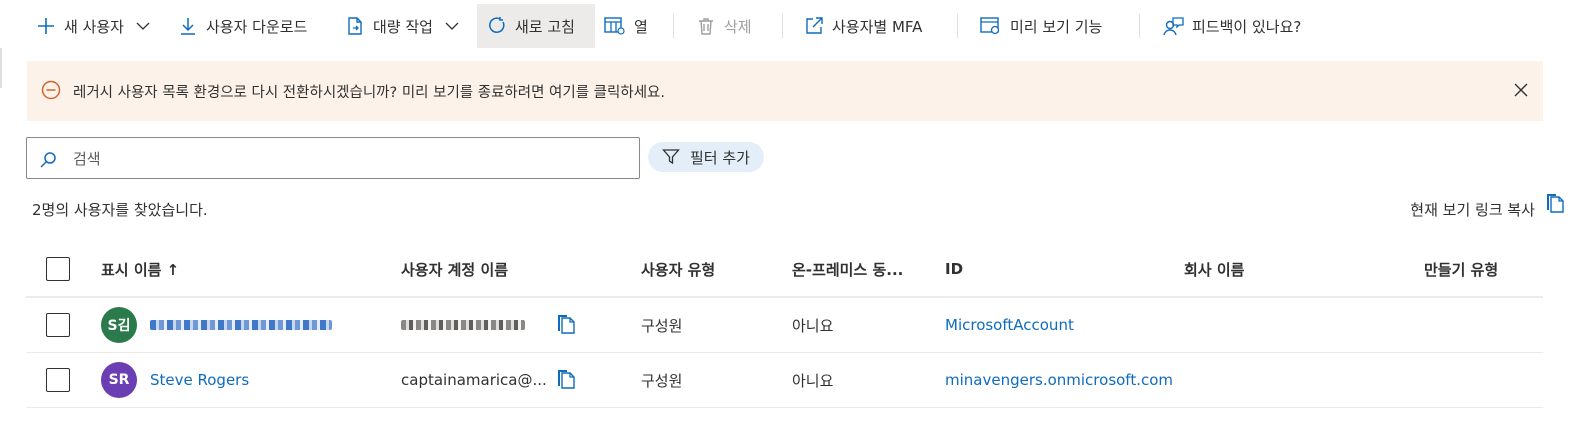 The height and width of the screenshot is (435, 1591). What do you see at coordinates (1059, 380) in the screenshot?
I see `identity-link: minavengers.onmicrosoft.com` at bounding box center [1059, 380].